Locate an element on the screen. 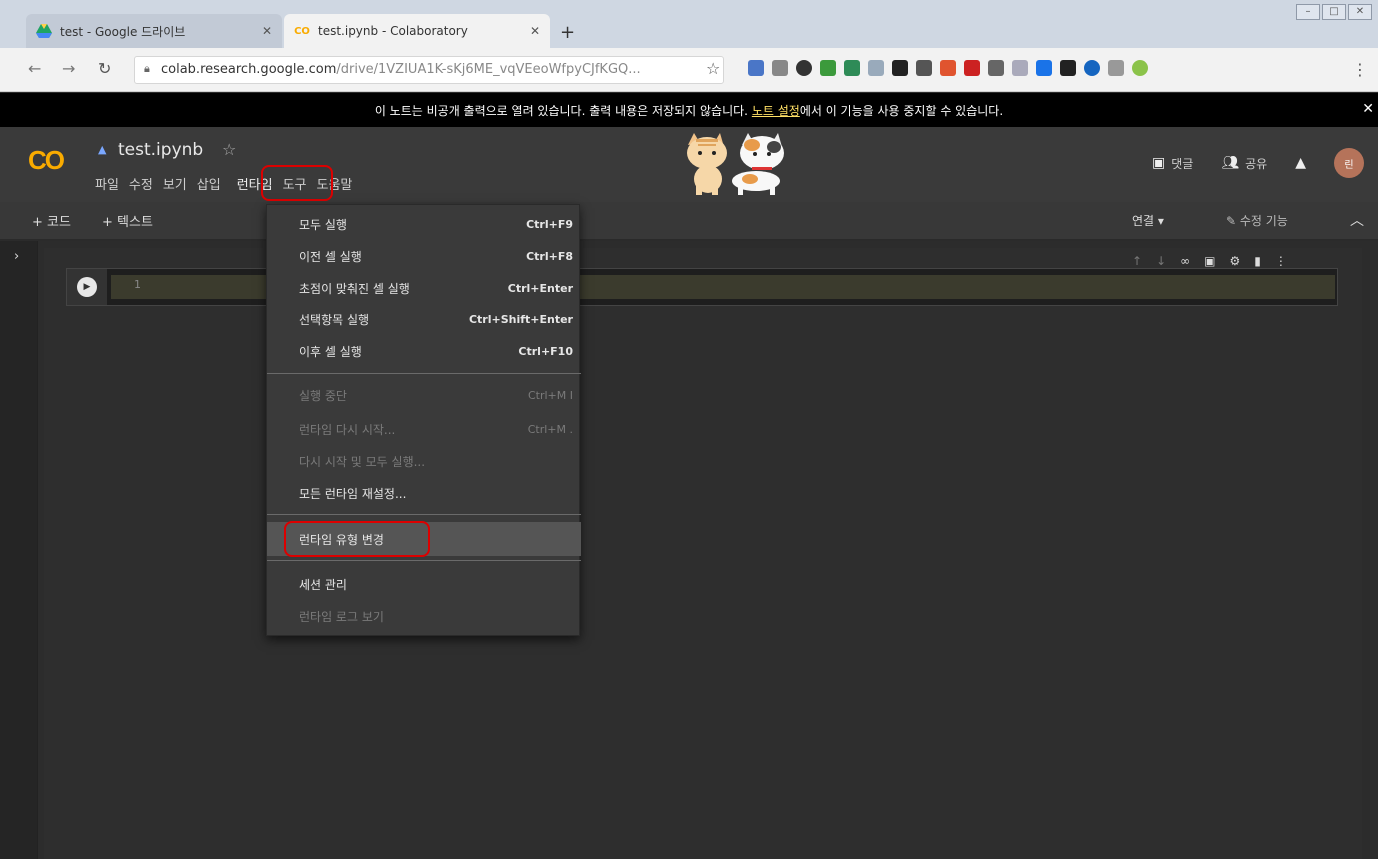 This screenshot has width=1378, height=859. minimize-icon: – is located at coordinates (1308, 12).